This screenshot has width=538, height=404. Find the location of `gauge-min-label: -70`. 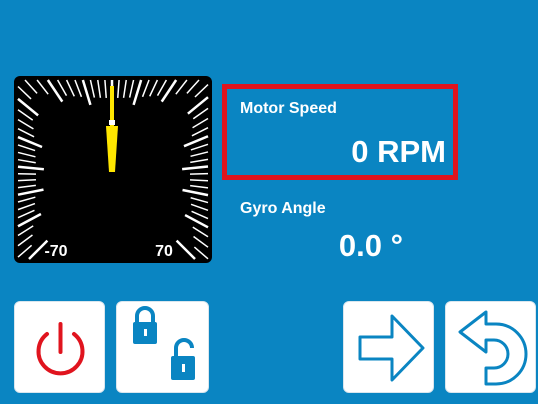

gauge-min-label: -70 is located at coordinates (55, 251).